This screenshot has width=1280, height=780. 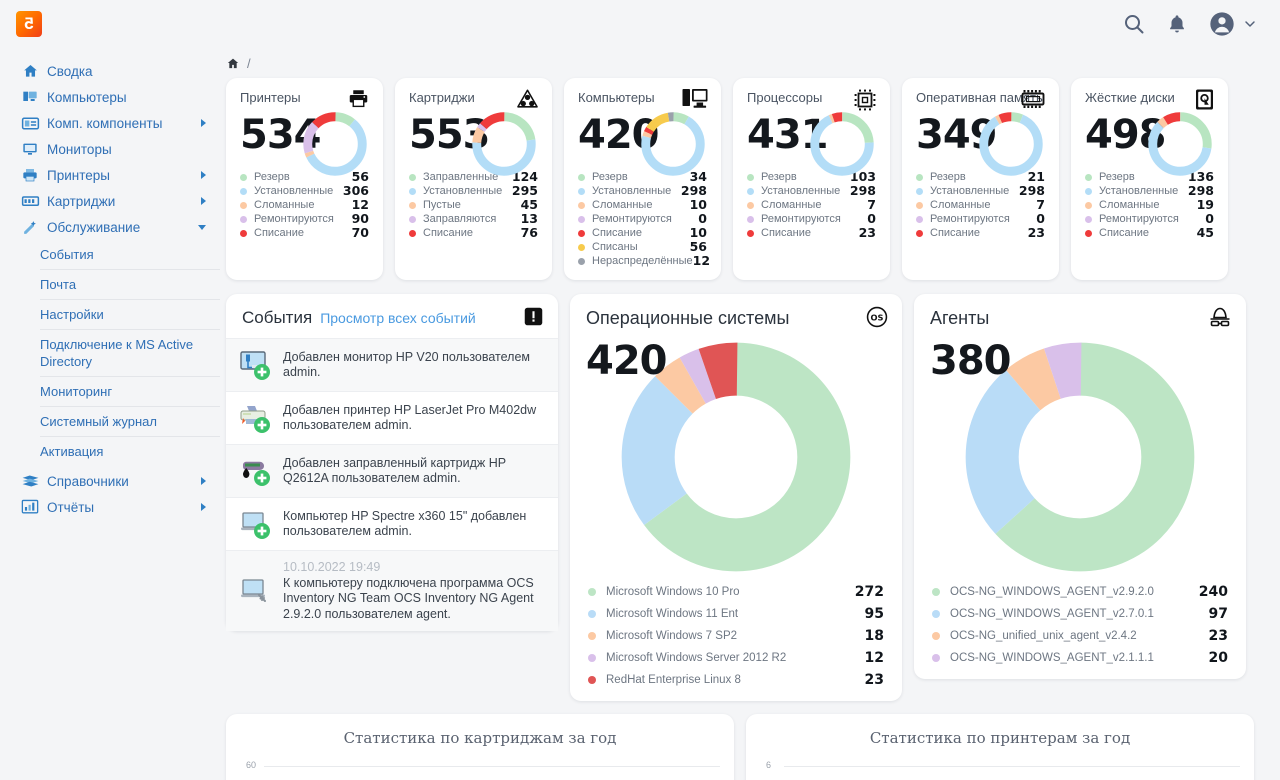 I want to click on user-avatar-icon, so click(x=1222, y=24).